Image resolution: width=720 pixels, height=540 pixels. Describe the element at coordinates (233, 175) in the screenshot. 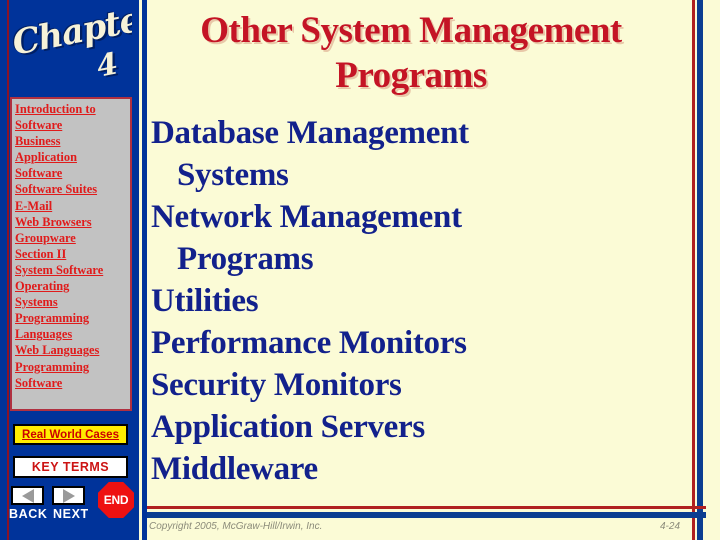

I see `slide-bullet-line: Systems` at that location.